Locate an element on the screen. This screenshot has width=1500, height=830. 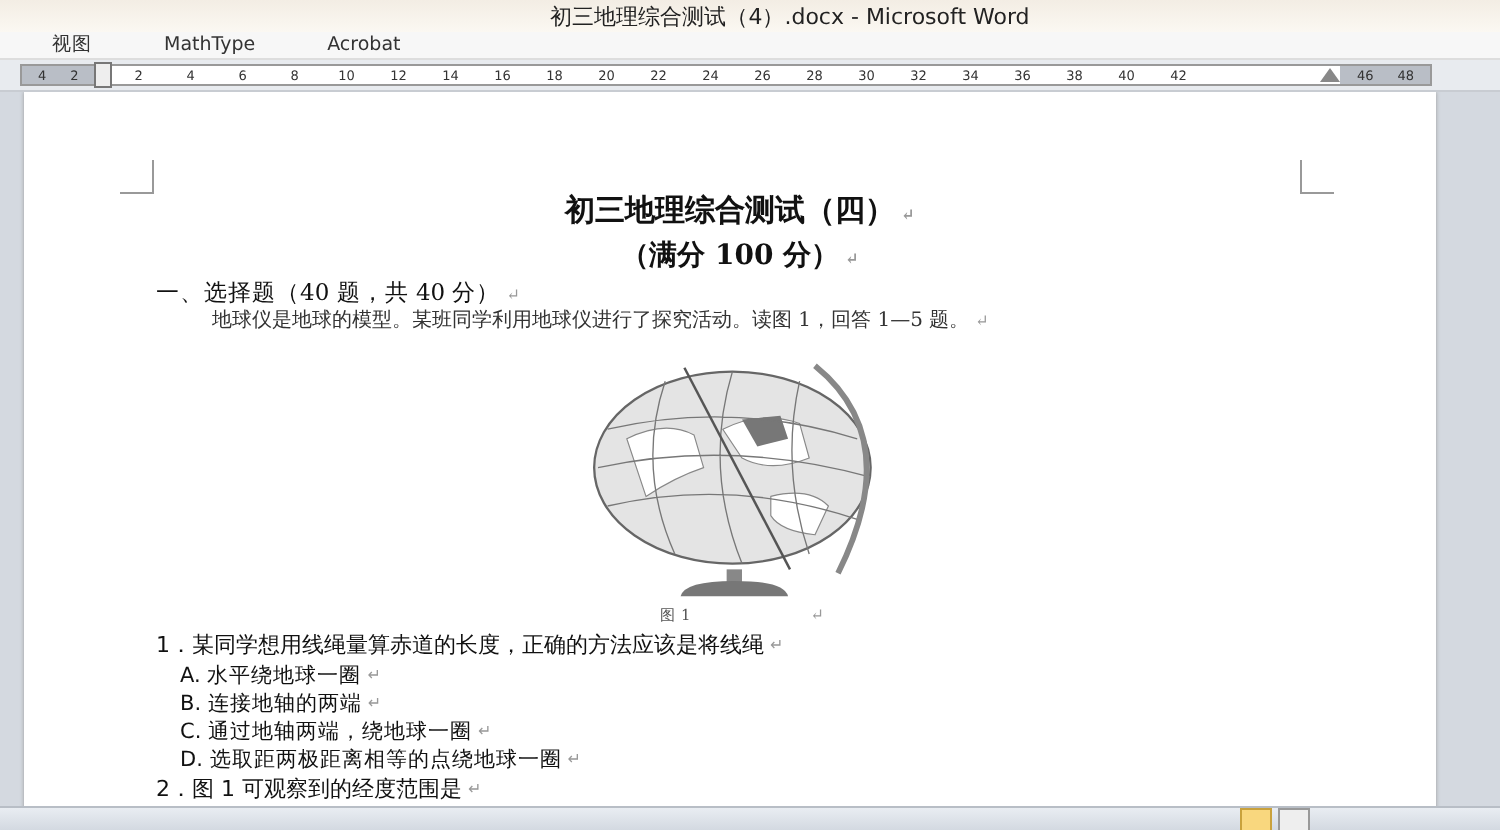
full-screen-view-button is located at coordinates (1294, 818).